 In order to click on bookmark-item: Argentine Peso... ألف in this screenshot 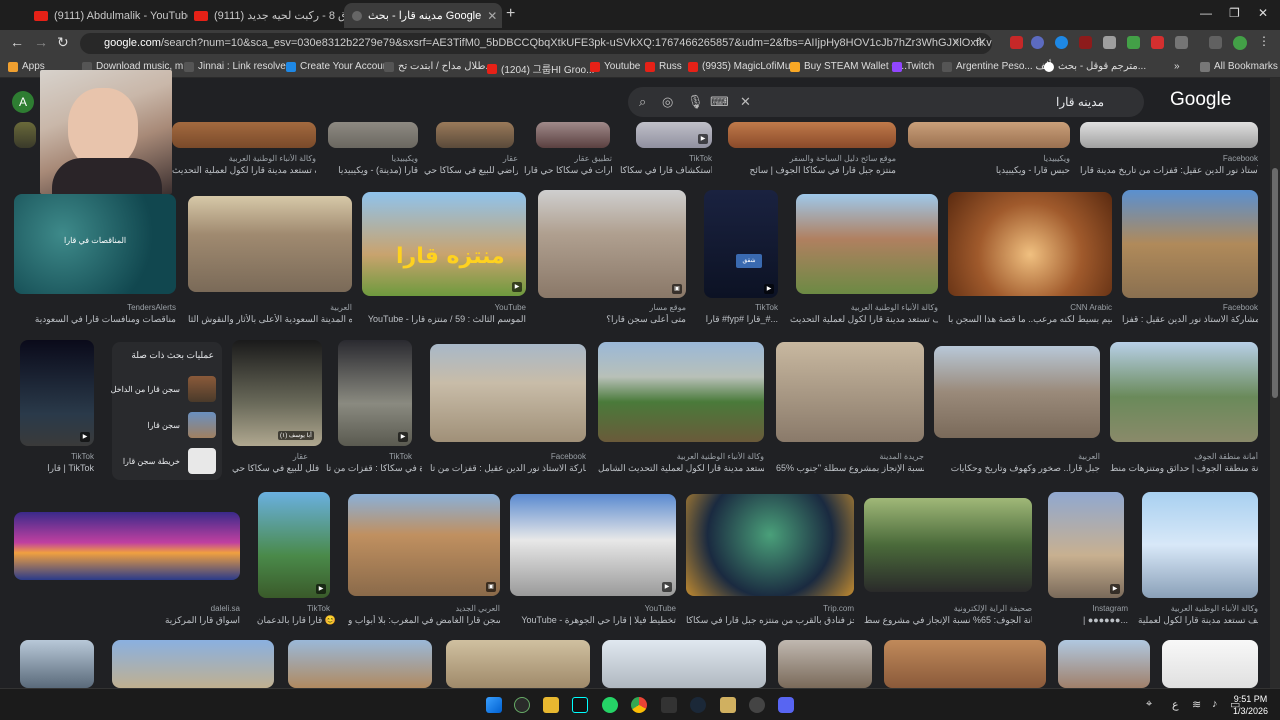, I will do `click(997, 66)`.